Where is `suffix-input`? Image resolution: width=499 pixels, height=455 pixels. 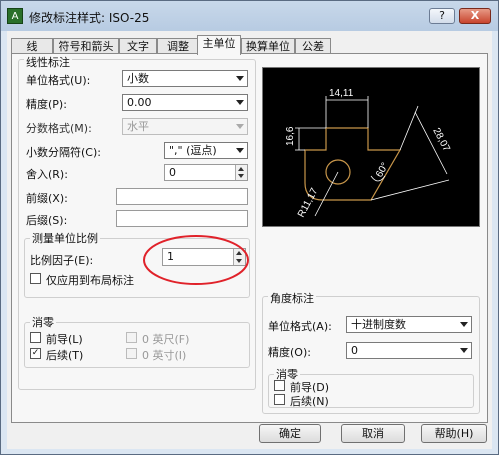 suffix-input is located at coordinates (182, 218).